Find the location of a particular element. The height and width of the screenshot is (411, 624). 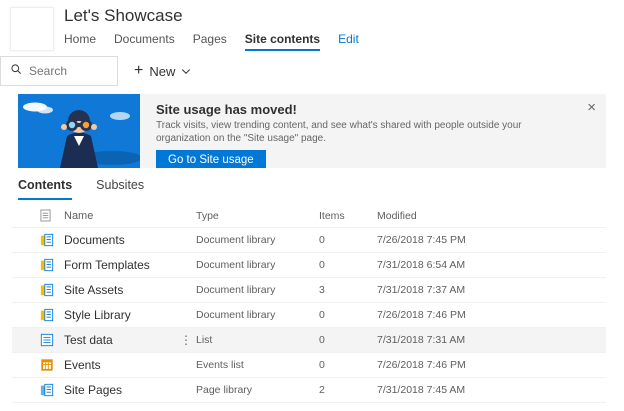

table-row: Test data ⋮ List 0 7/31/2018 7:31 AM is located at coordinates (309, 340).